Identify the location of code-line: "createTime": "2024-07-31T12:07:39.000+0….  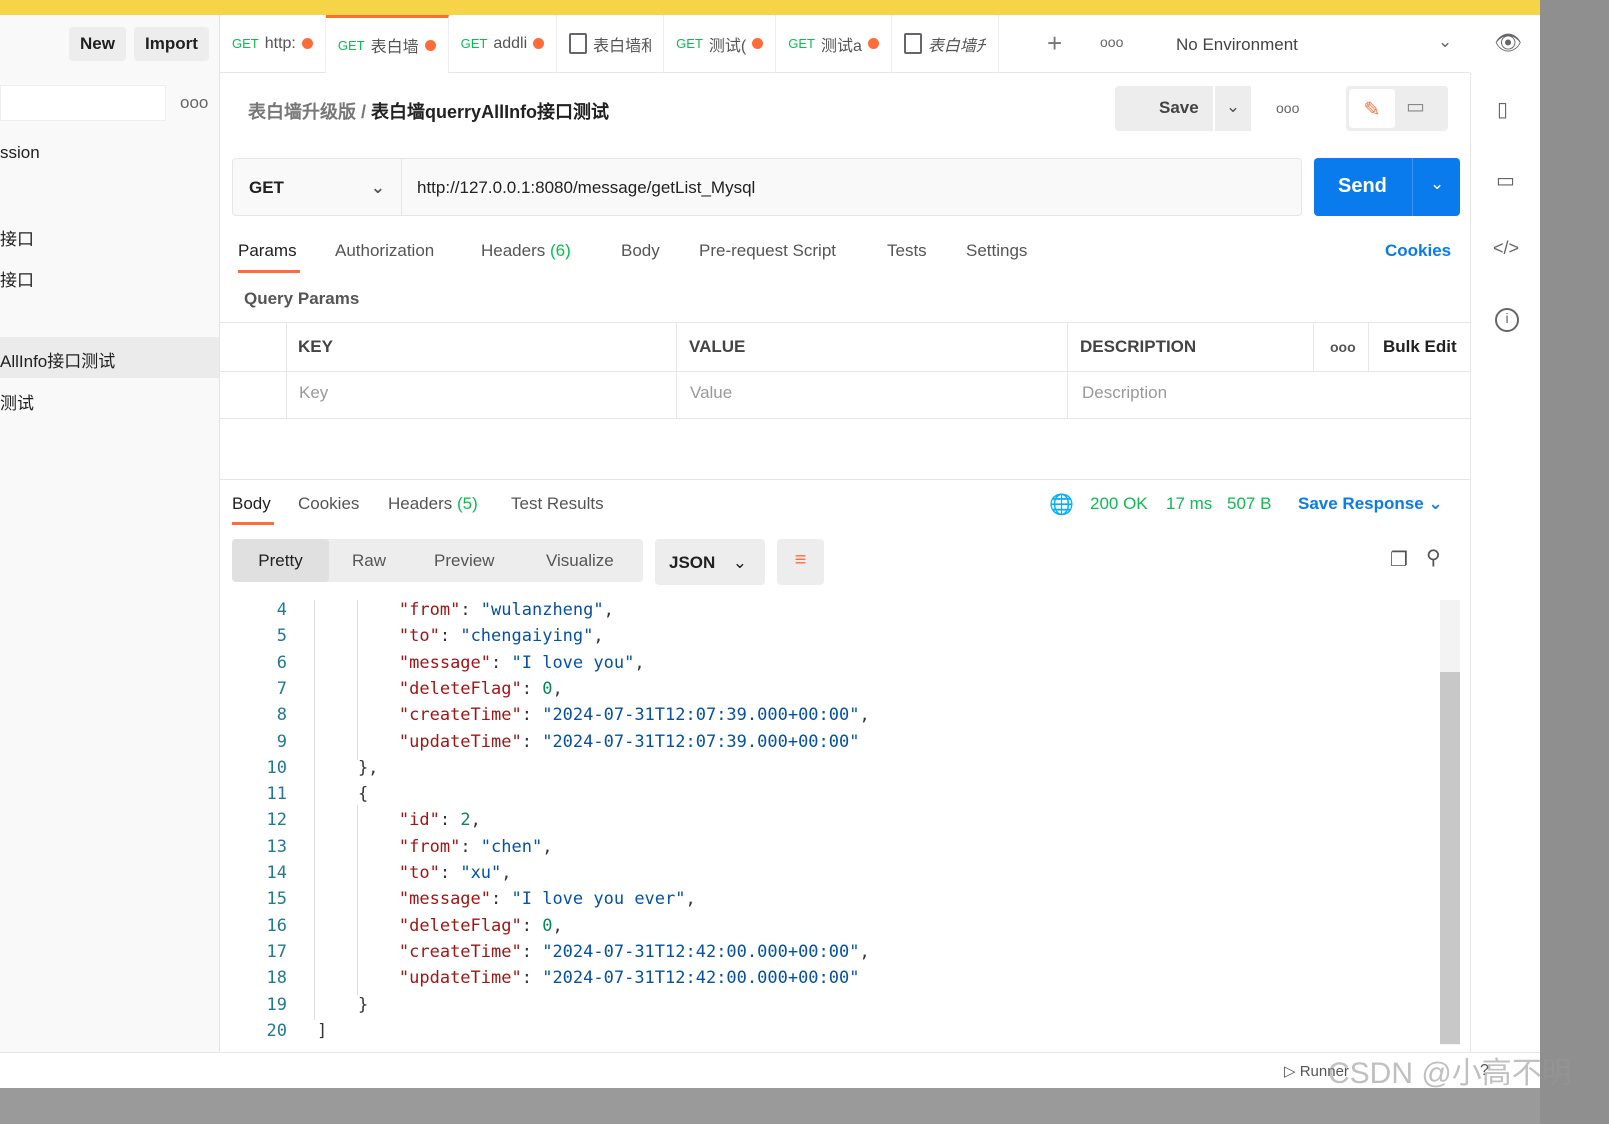
(593, 715).